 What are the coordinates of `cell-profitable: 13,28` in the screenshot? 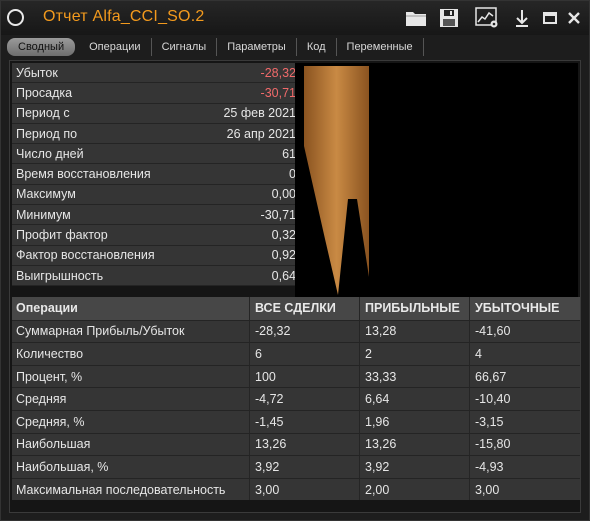 It's located at (415, 331).